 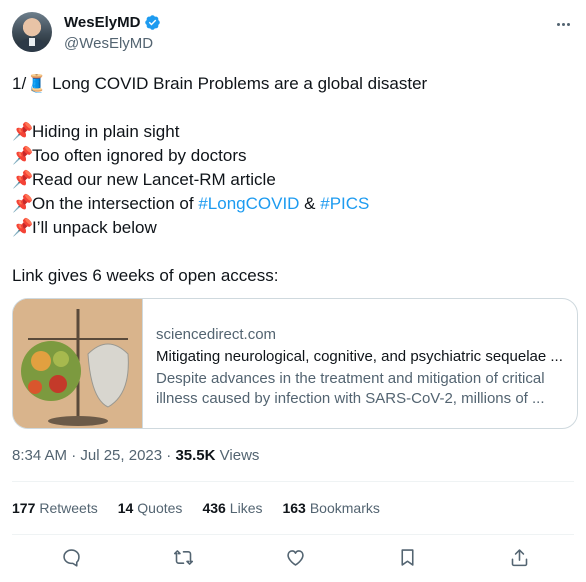 What do you see at coordinates (344, 203) in the screenshot?
I see `hashtag-link: #PICS` at bounding box center [344, 203].